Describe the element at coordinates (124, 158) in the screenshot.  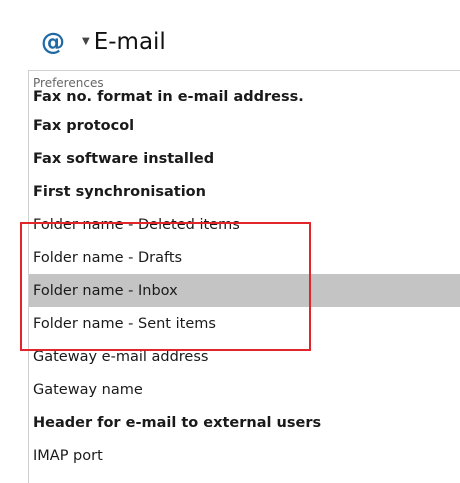
I see `list-item-label: Fax software installed` at that location.